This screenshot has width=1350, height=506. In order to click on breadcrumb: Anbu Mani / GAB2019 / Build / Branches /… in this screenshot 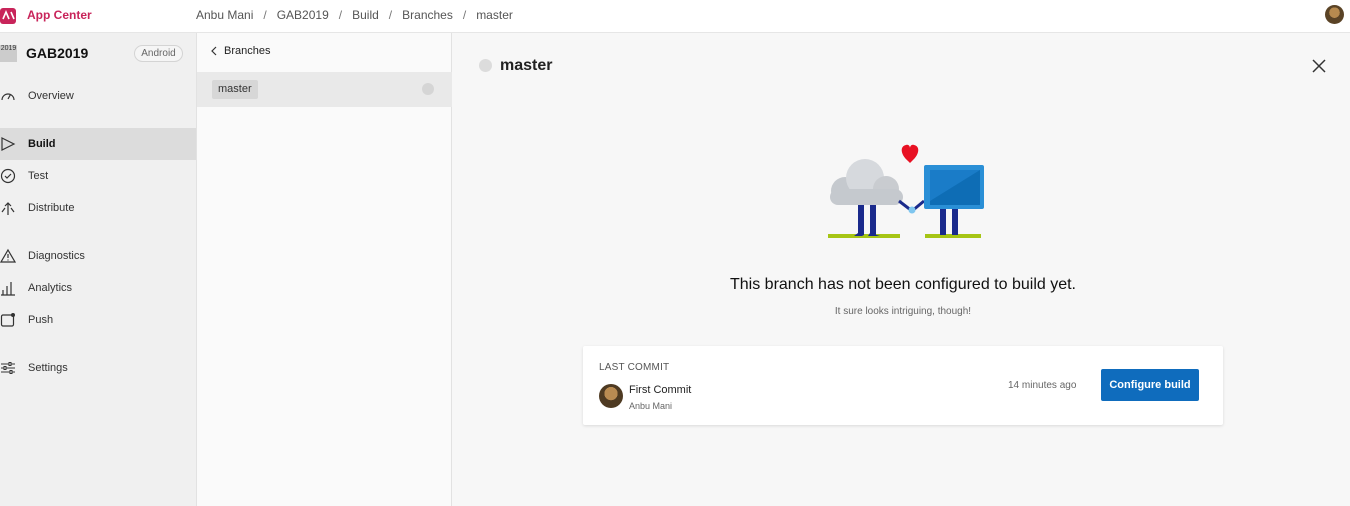, I will do `click(354, 15)`.